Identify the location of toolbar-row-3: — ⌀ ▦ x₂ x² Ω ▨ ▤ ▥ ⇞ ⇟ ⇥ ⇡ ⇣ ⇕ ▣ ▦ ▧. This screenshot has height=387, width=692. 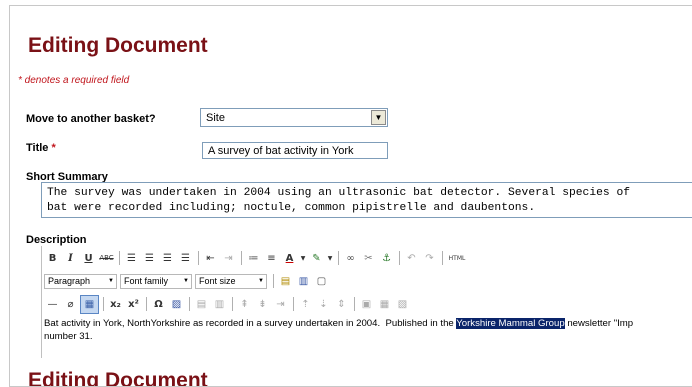
(228, 304).